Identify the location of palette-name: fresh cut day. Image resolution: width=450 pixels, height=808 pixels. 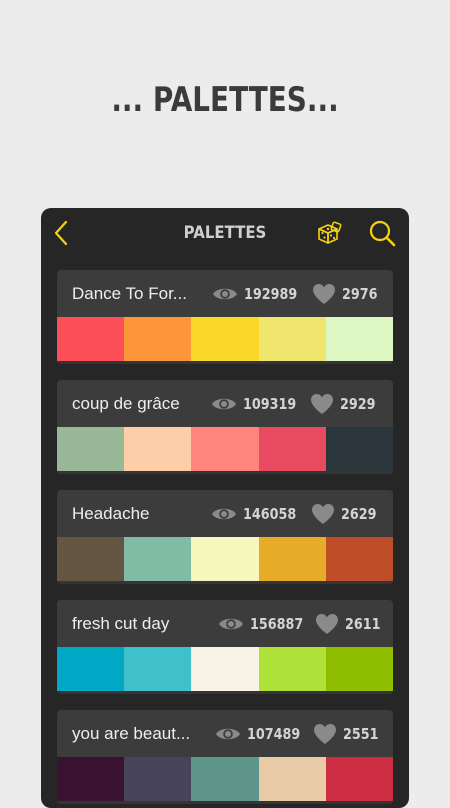
(120, 623).